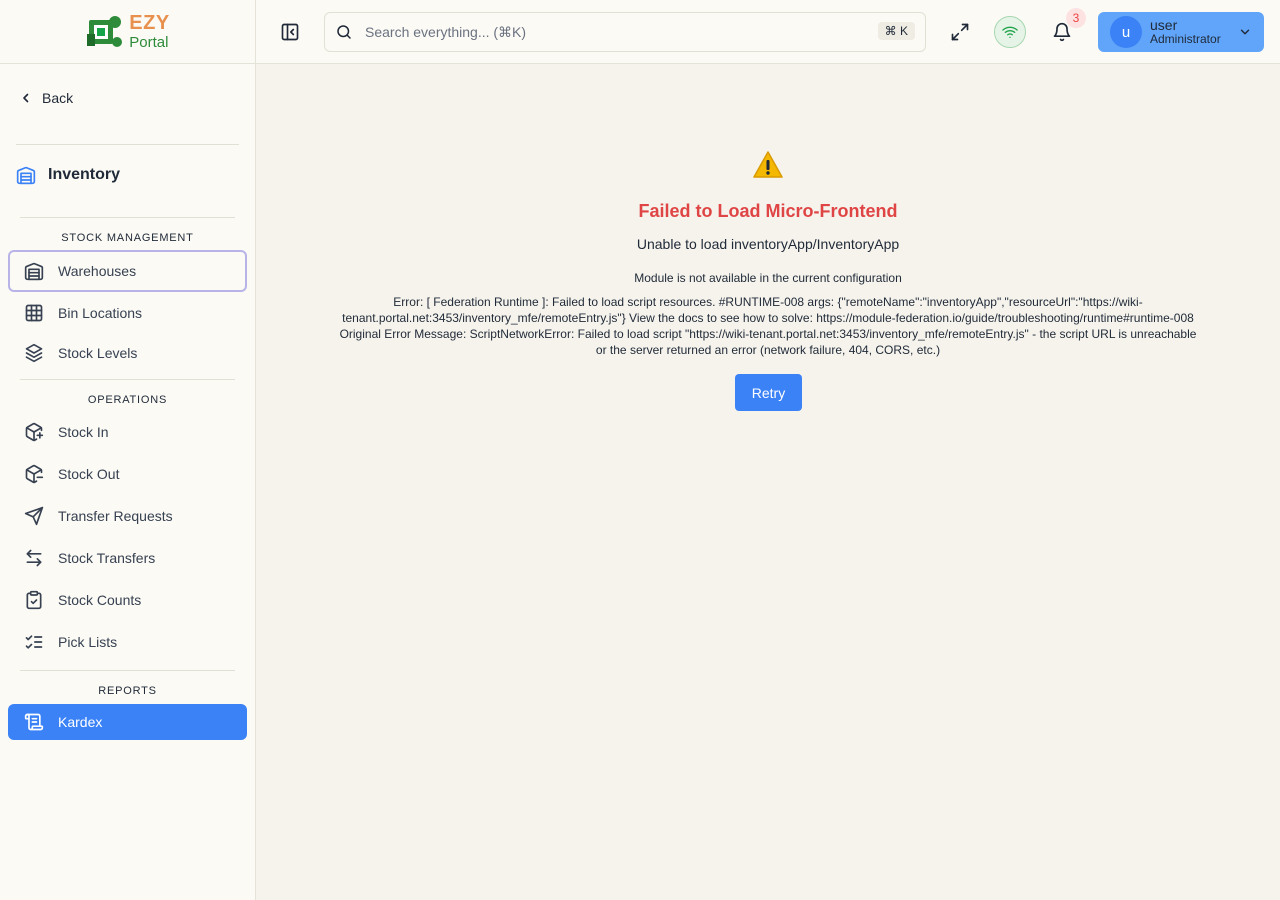  I want to click on user-name: user, so click(1164, 25).